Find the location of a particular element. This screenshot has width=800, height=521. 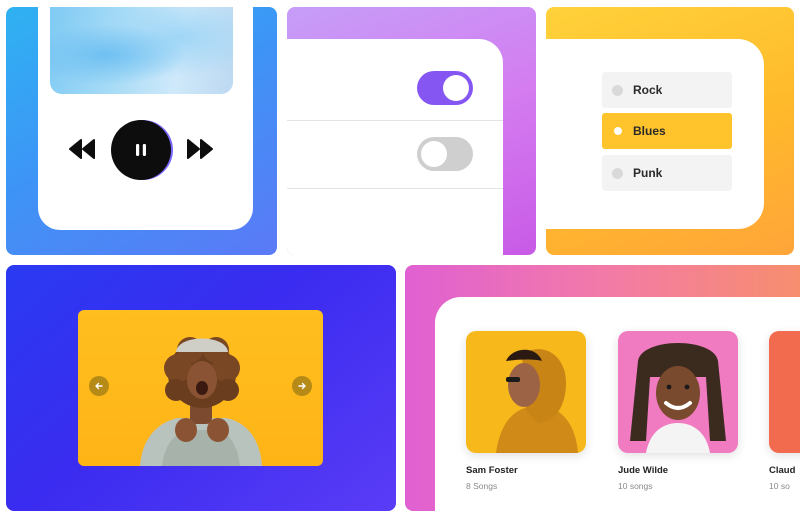

artist-name: Sam Foster is located at coordinates (492, 470).